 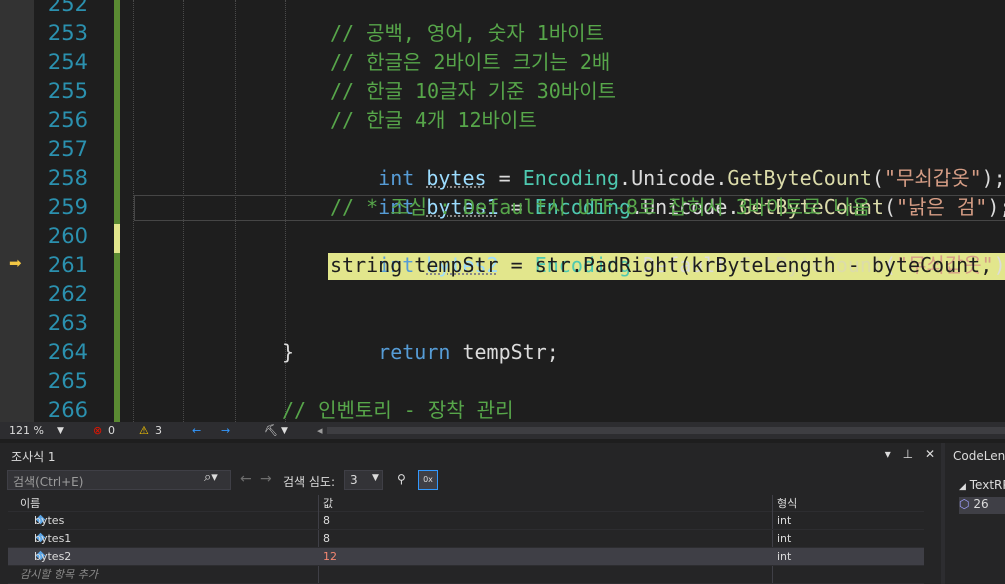 What do you see at coordinates (67, 8) in the screenshot?
I see `line-number: 252` at bounding box center [67, 8].